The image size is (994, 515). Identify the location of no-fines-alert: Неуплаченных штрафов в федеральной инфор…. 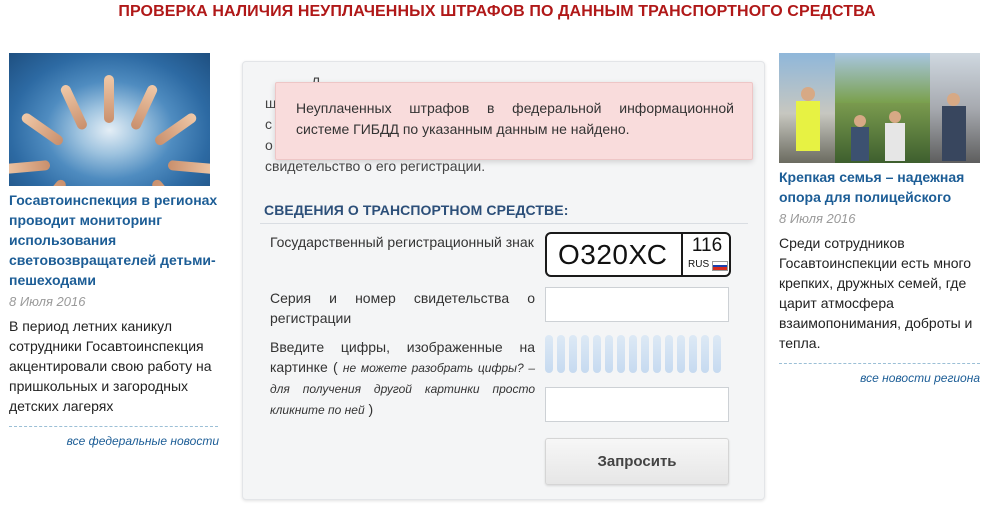
(514, 121).